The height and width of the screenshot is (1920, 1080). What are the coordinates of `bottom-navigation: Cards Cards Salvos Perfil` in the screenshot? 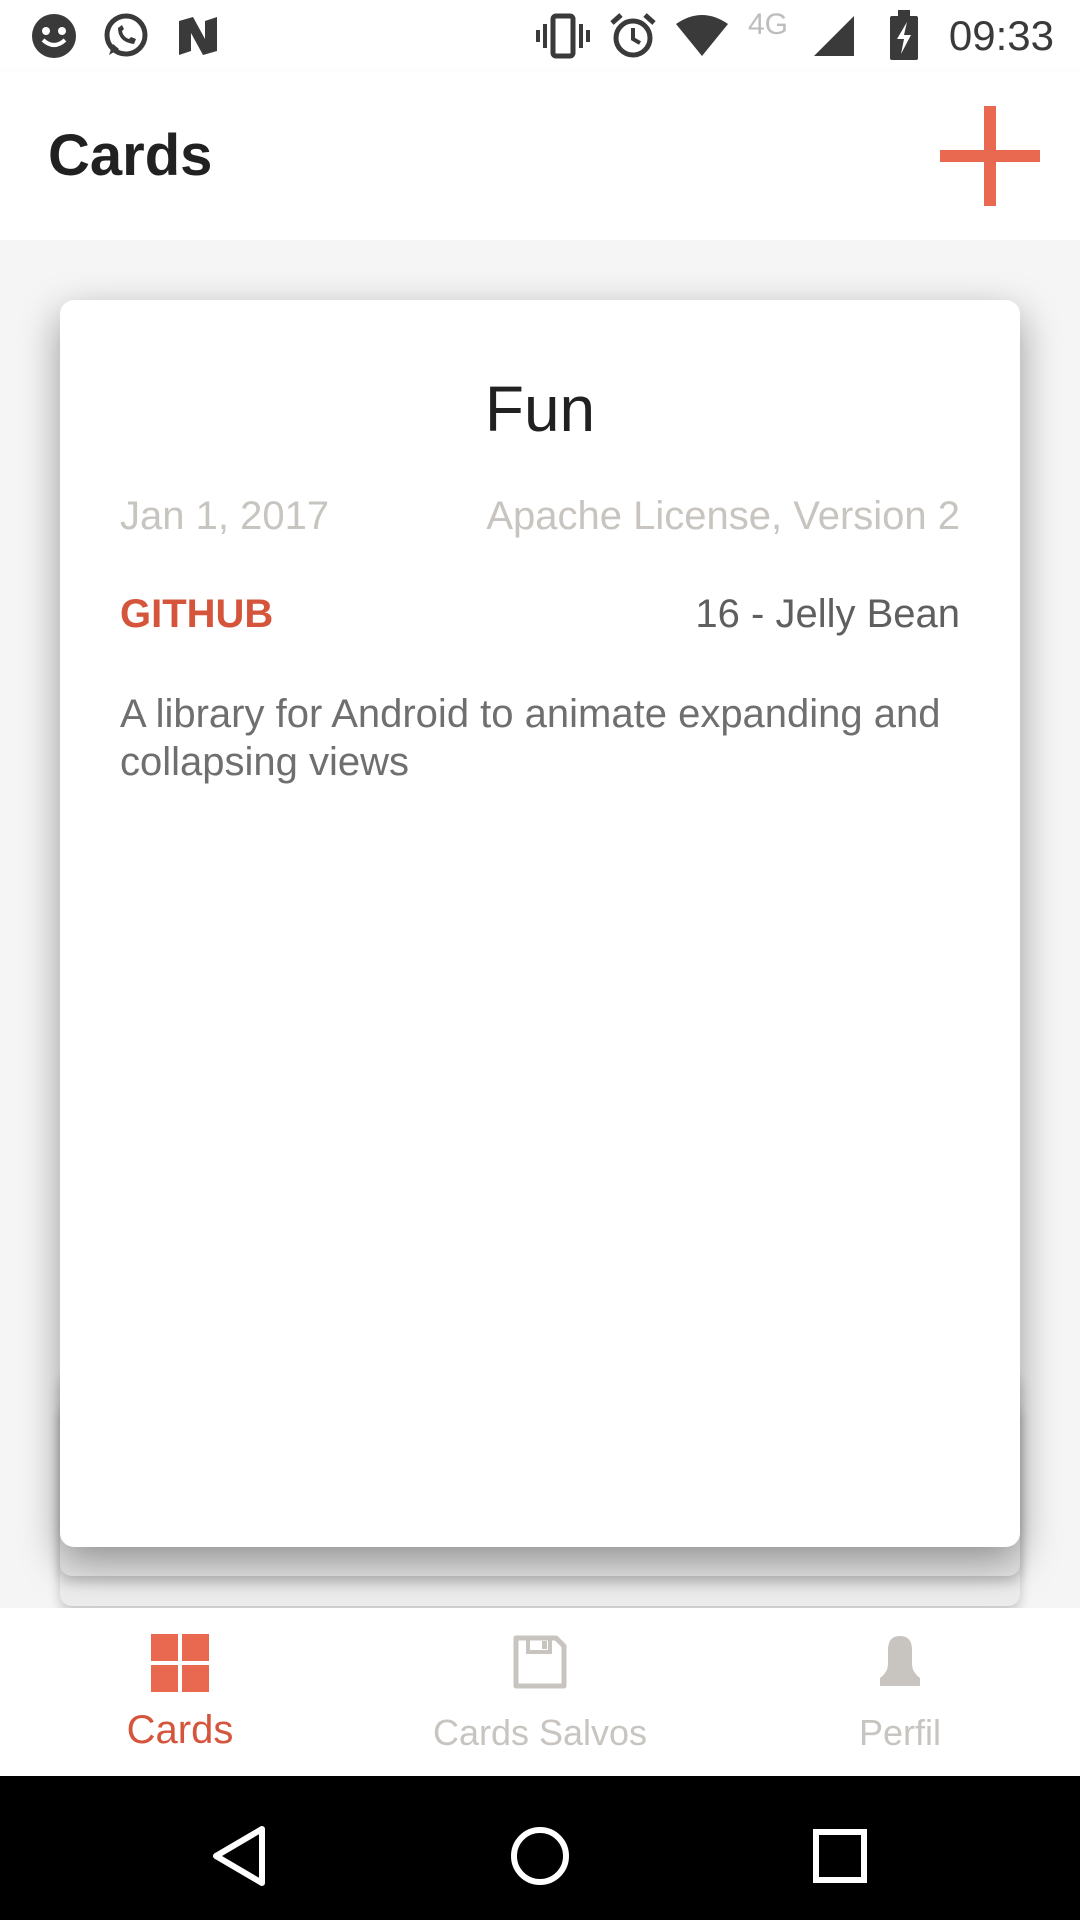 It's located at (540, 1692).